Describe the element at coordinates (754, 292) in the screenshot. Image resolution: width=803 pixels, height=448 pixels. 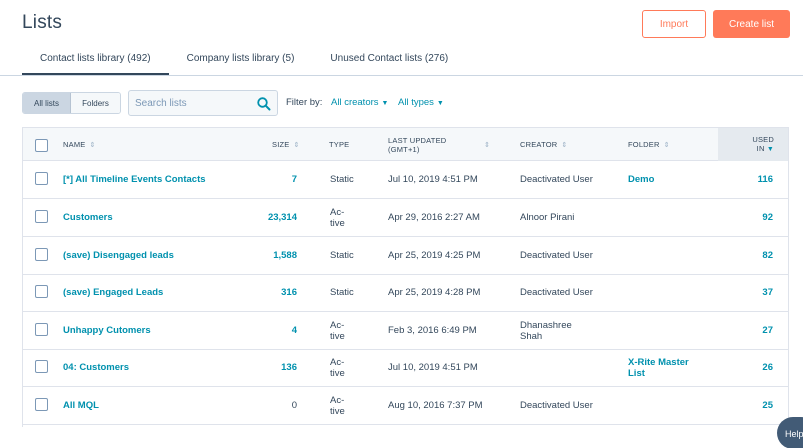
I see `used-in-count: 37` at that location.